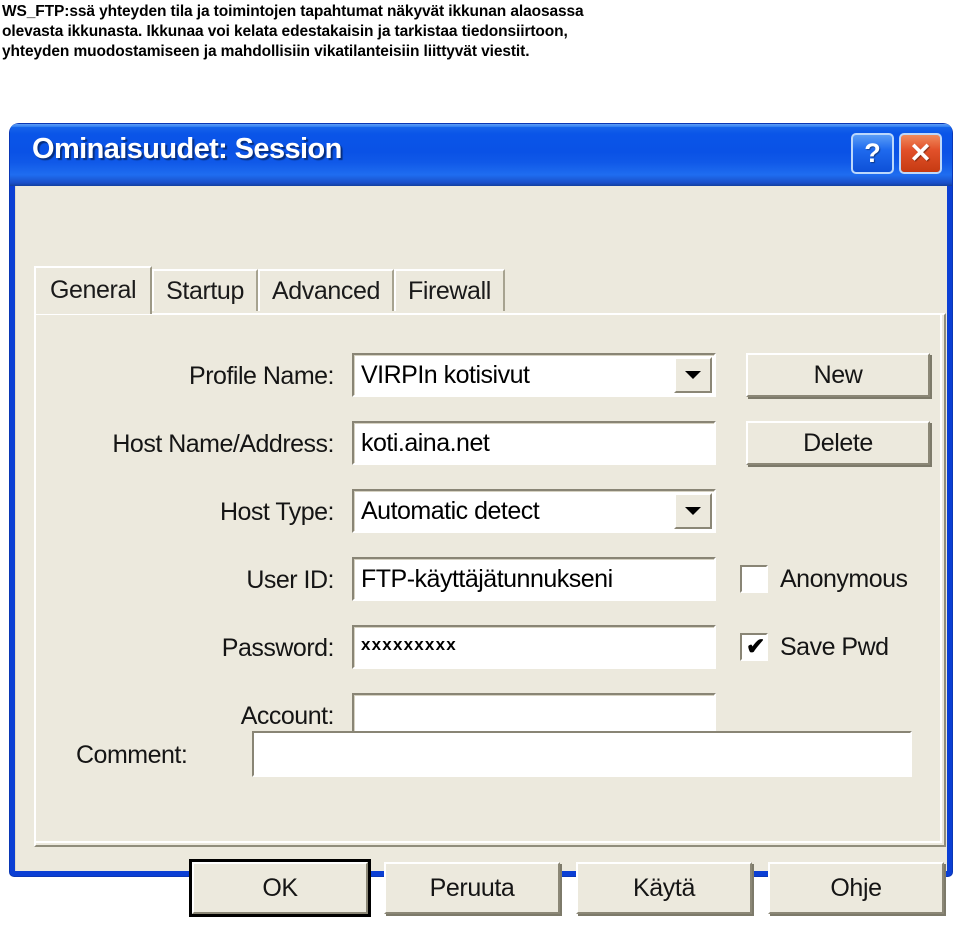  I want to click on anonymous-checkbox-row: Anonymous, so click(824, 579).